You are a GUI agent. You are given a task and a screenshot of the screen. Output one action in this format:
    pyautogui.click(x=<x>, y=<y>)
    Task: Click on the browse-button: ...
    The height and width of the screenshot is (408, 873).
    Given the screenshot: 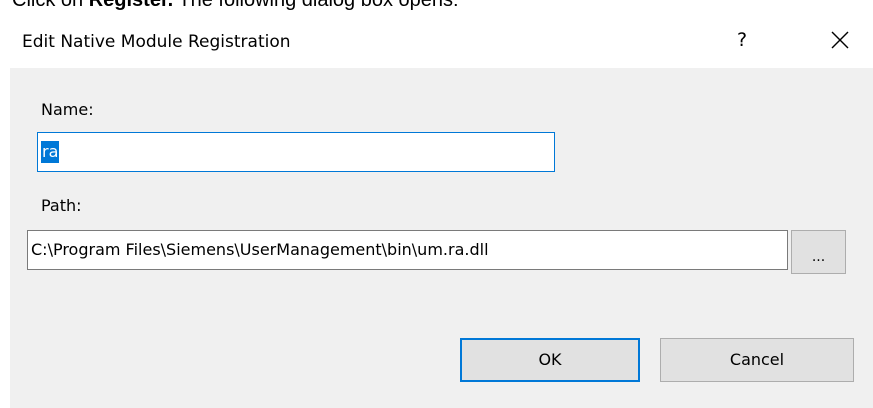 What is the action you would take?
    pyautogui.click(x=818, y=252)
    